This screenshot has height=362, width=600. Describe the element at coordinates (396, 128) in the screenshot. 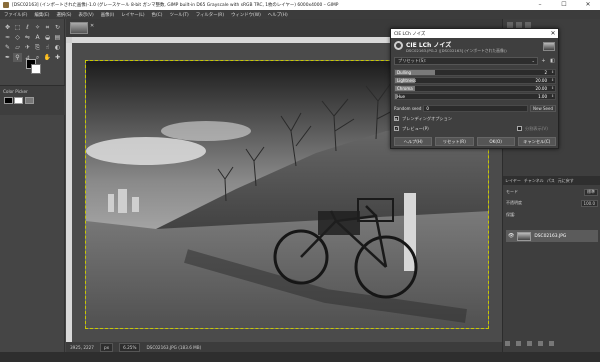

I see `preview-checkbox: ✓` at that location.